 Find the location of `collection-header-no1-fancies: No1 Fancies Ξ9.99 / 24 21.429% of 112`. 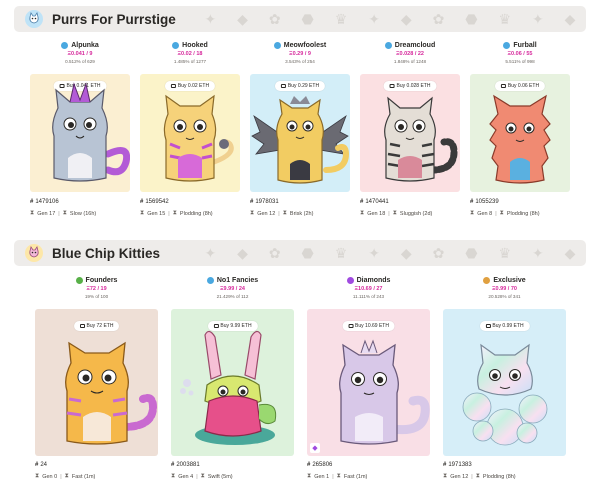

collection-header-no1-fancies: No1 Fancies Ξ9.99 / 24 21.429% of 112 is located at coordinates (232, 288).